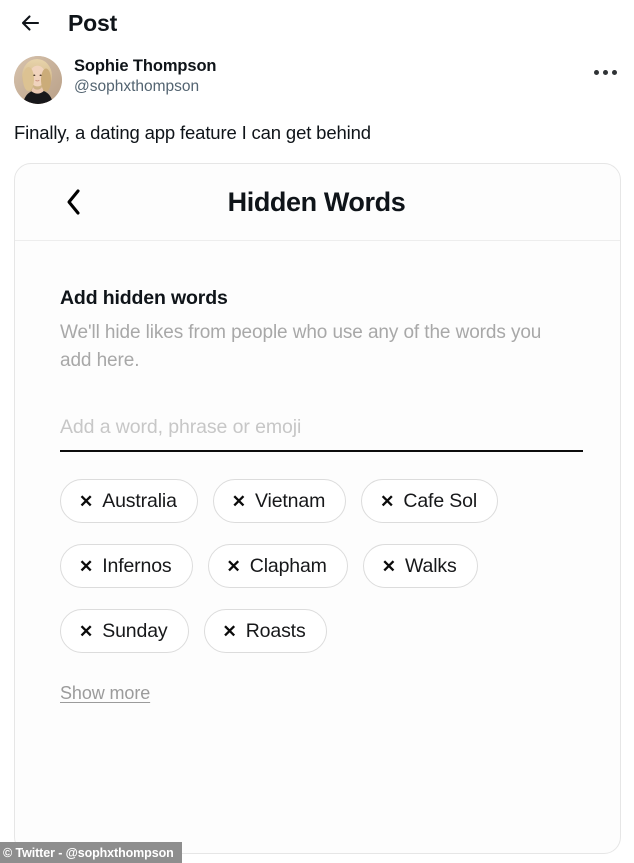 The height and width of the screenshot is (863, 634). Describe the element at coordinates (275, 630) in the screenshot. I see `hidden-word-chip-label: Roasts` at that location.